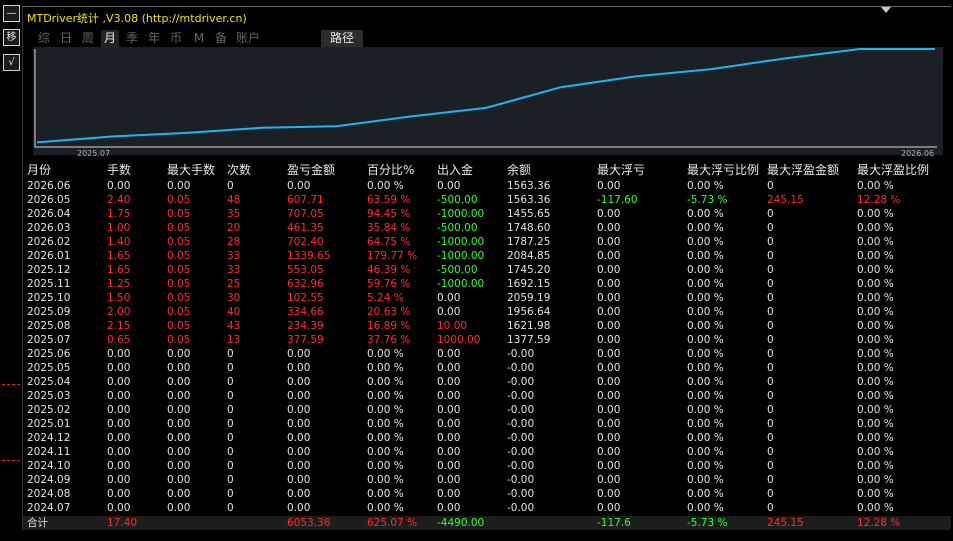 This screenshot has width=953, height=541. Describe the element at coordinates (88, 38) in the screenshot. I see `tab-2: 周` at that location.